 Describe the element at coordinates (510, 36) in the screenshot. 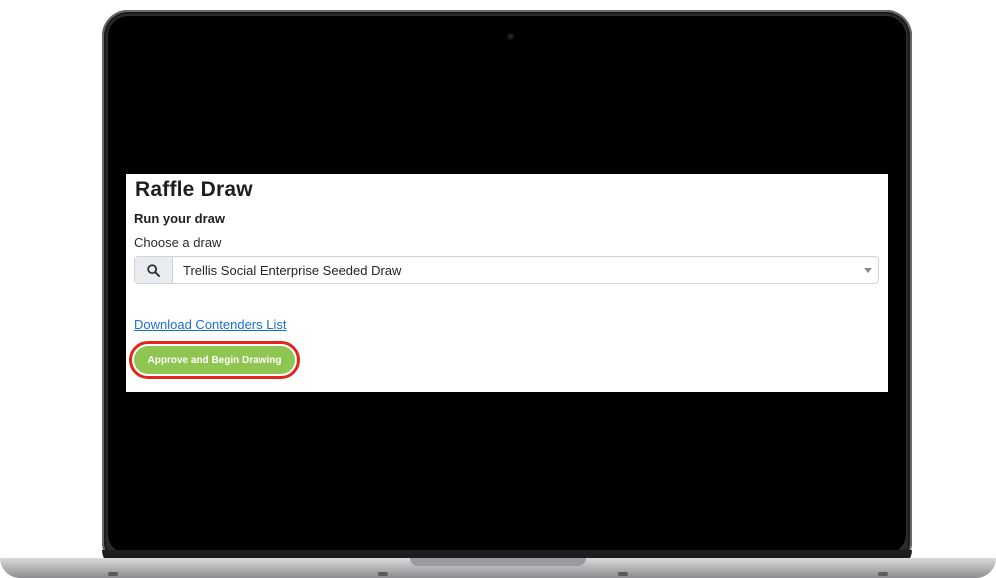

I see `camera-dot` at that location.